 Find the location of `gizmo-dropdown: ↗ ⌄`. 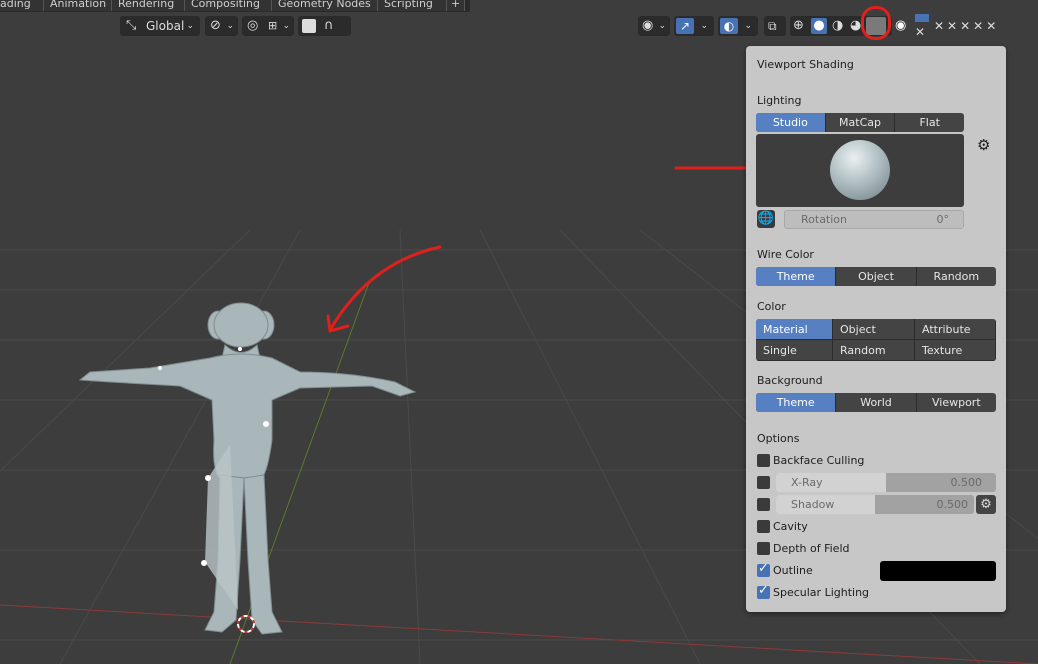

gizmo-dropdown: ↗ ⌄ is located at coordinates (694, 26).